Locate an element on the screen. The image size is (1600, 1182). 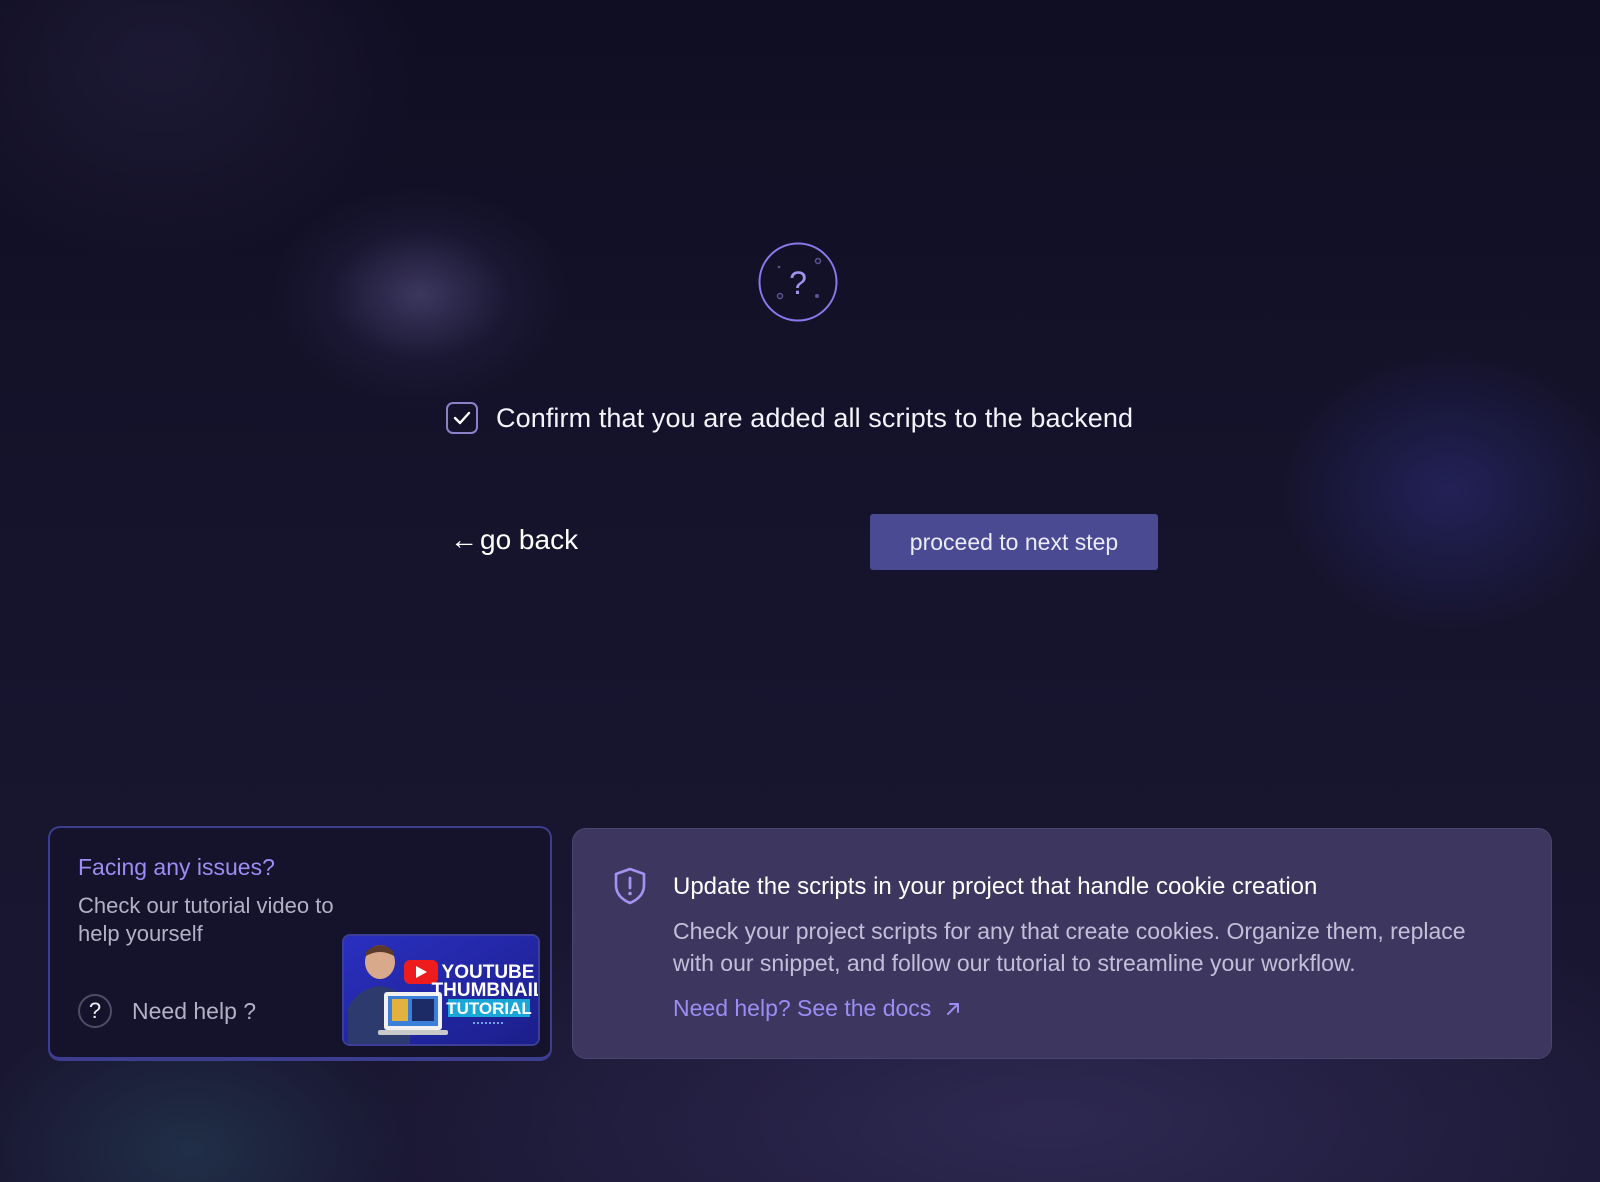
question-icon: ? is located at coordinates (95, 1011).